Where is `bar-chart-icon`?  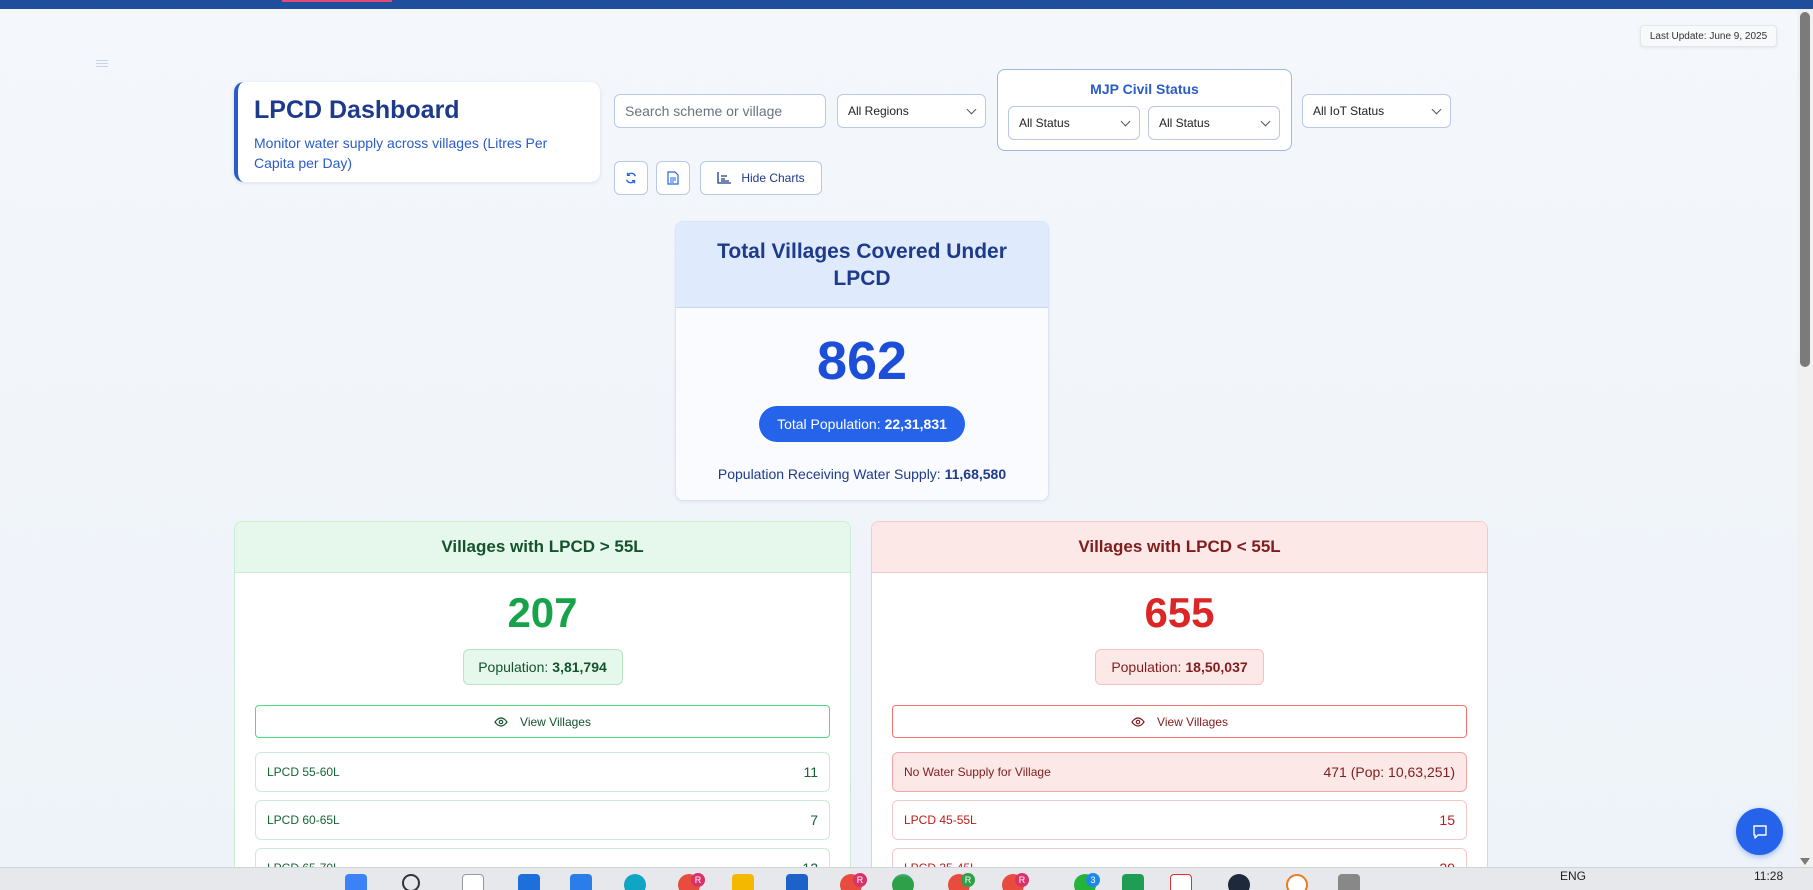 bar-chart-icon is located at coordinates (724, 178).